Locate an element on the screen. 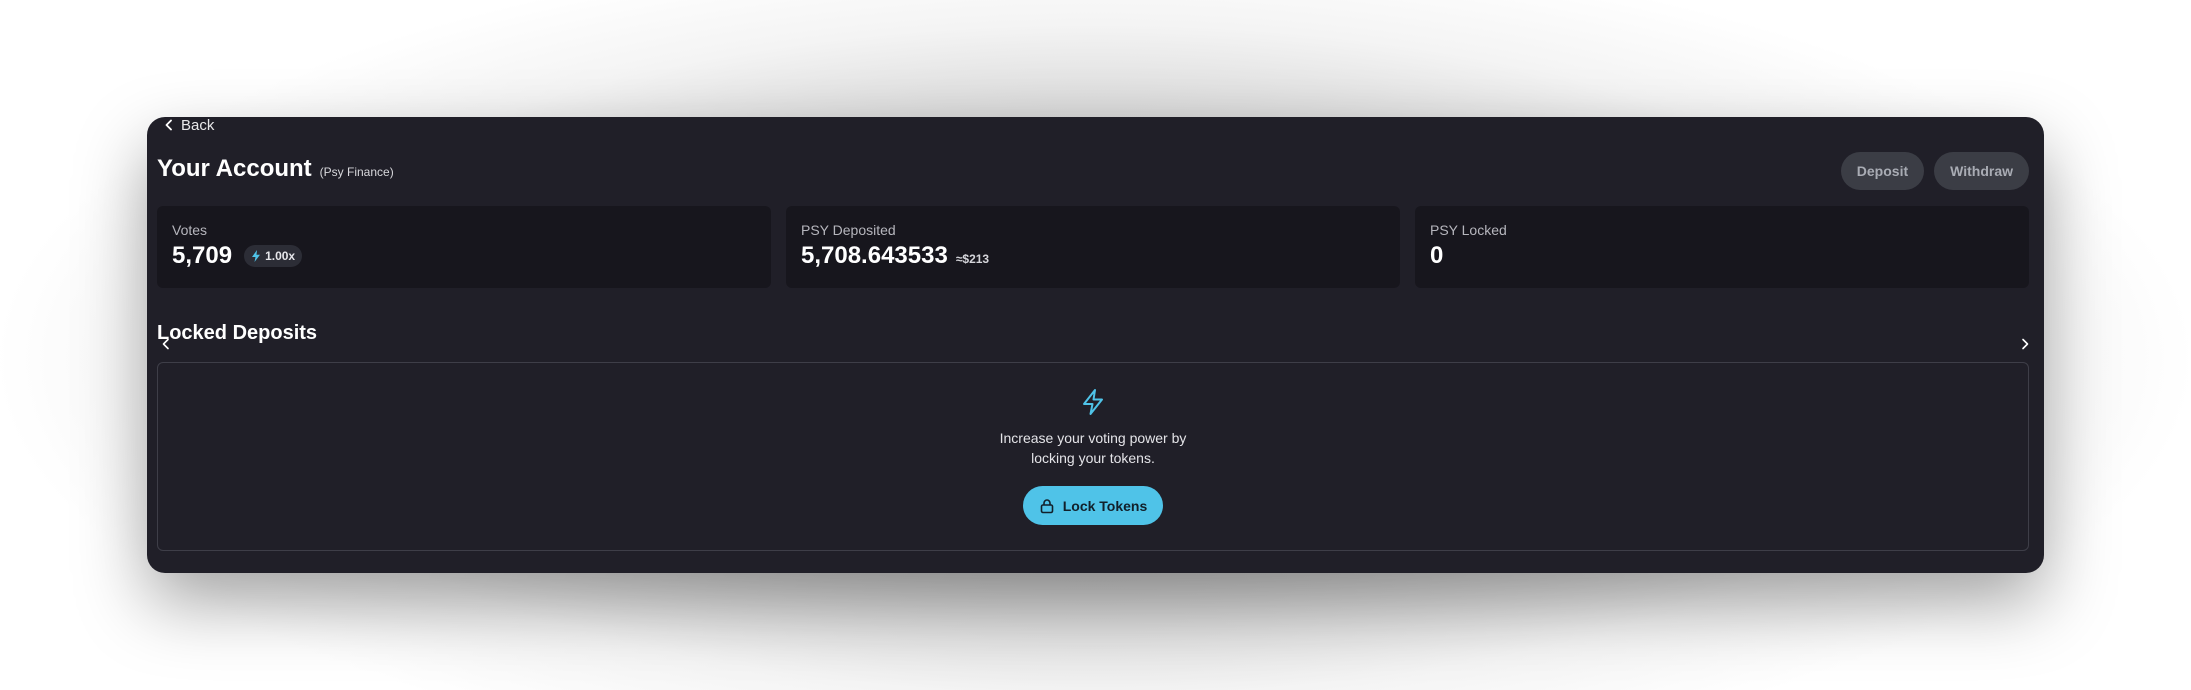  lock-tokens-label: Lock Tokens is located at coordinates (1105, 505).